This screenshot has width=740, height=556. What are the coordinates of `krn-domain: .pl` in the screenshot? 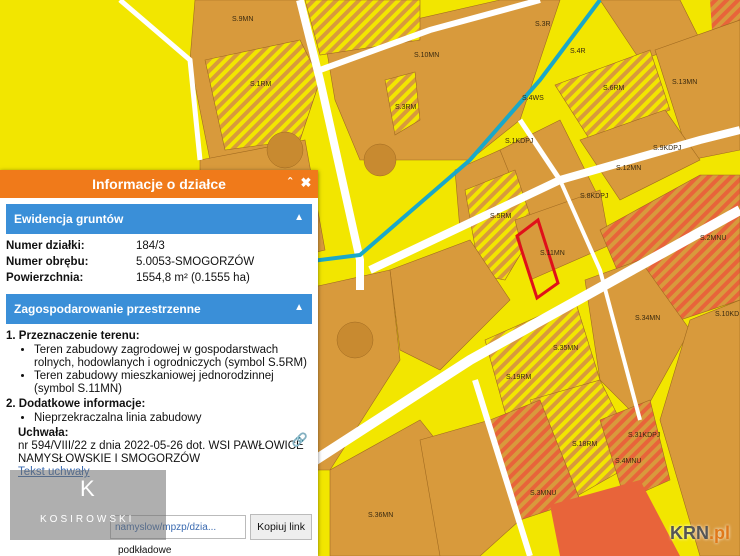 It's located at (719, 533).